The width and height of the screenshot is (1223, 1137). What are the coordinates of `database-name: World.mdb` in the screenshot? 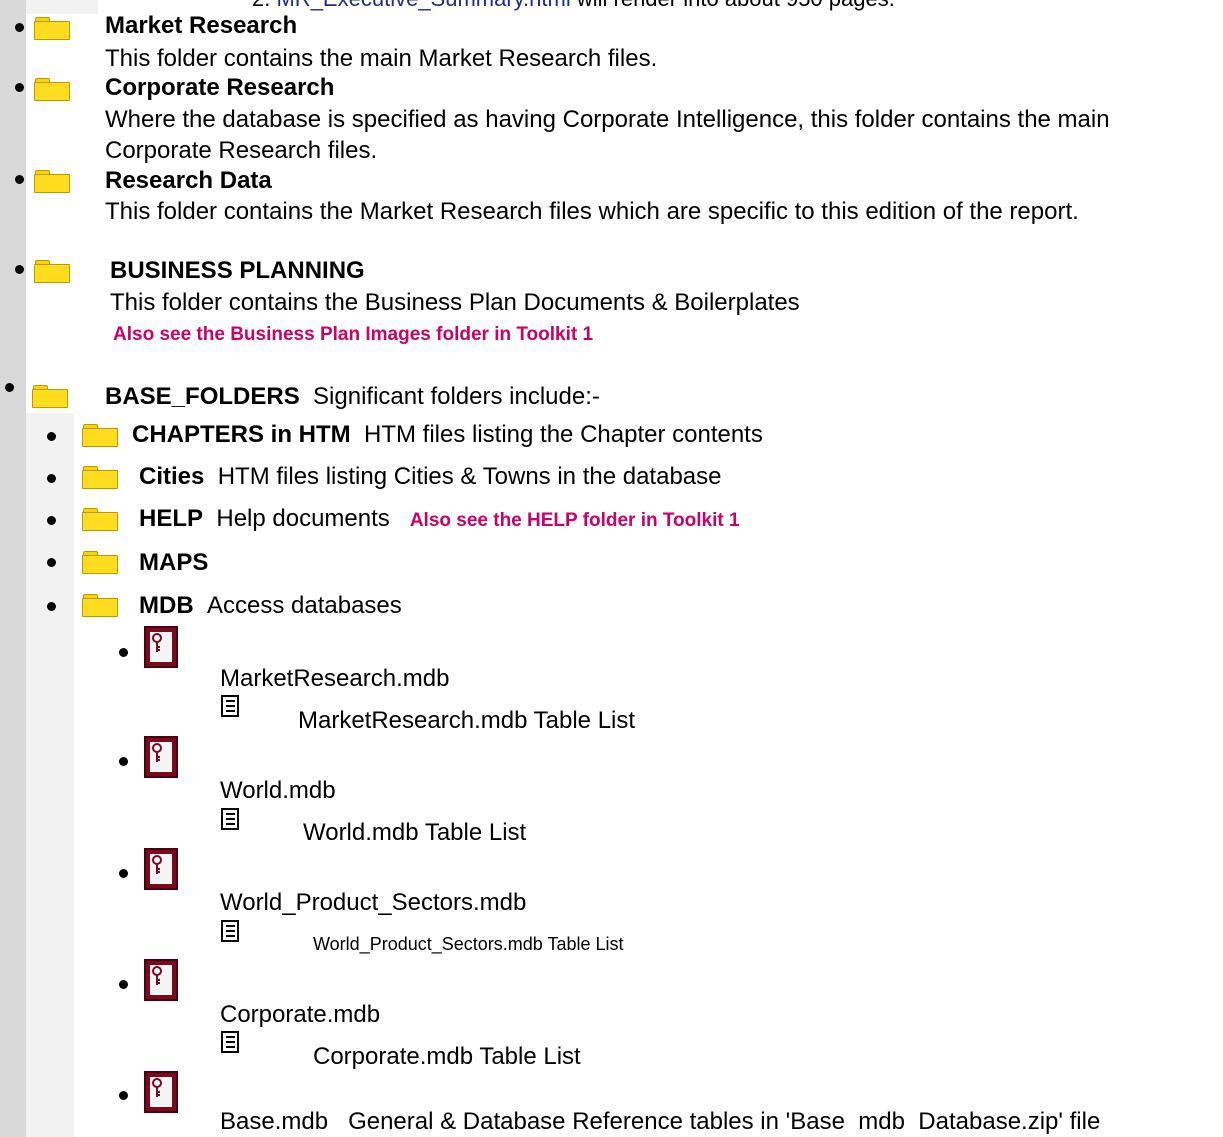 It's located at (278, 791).